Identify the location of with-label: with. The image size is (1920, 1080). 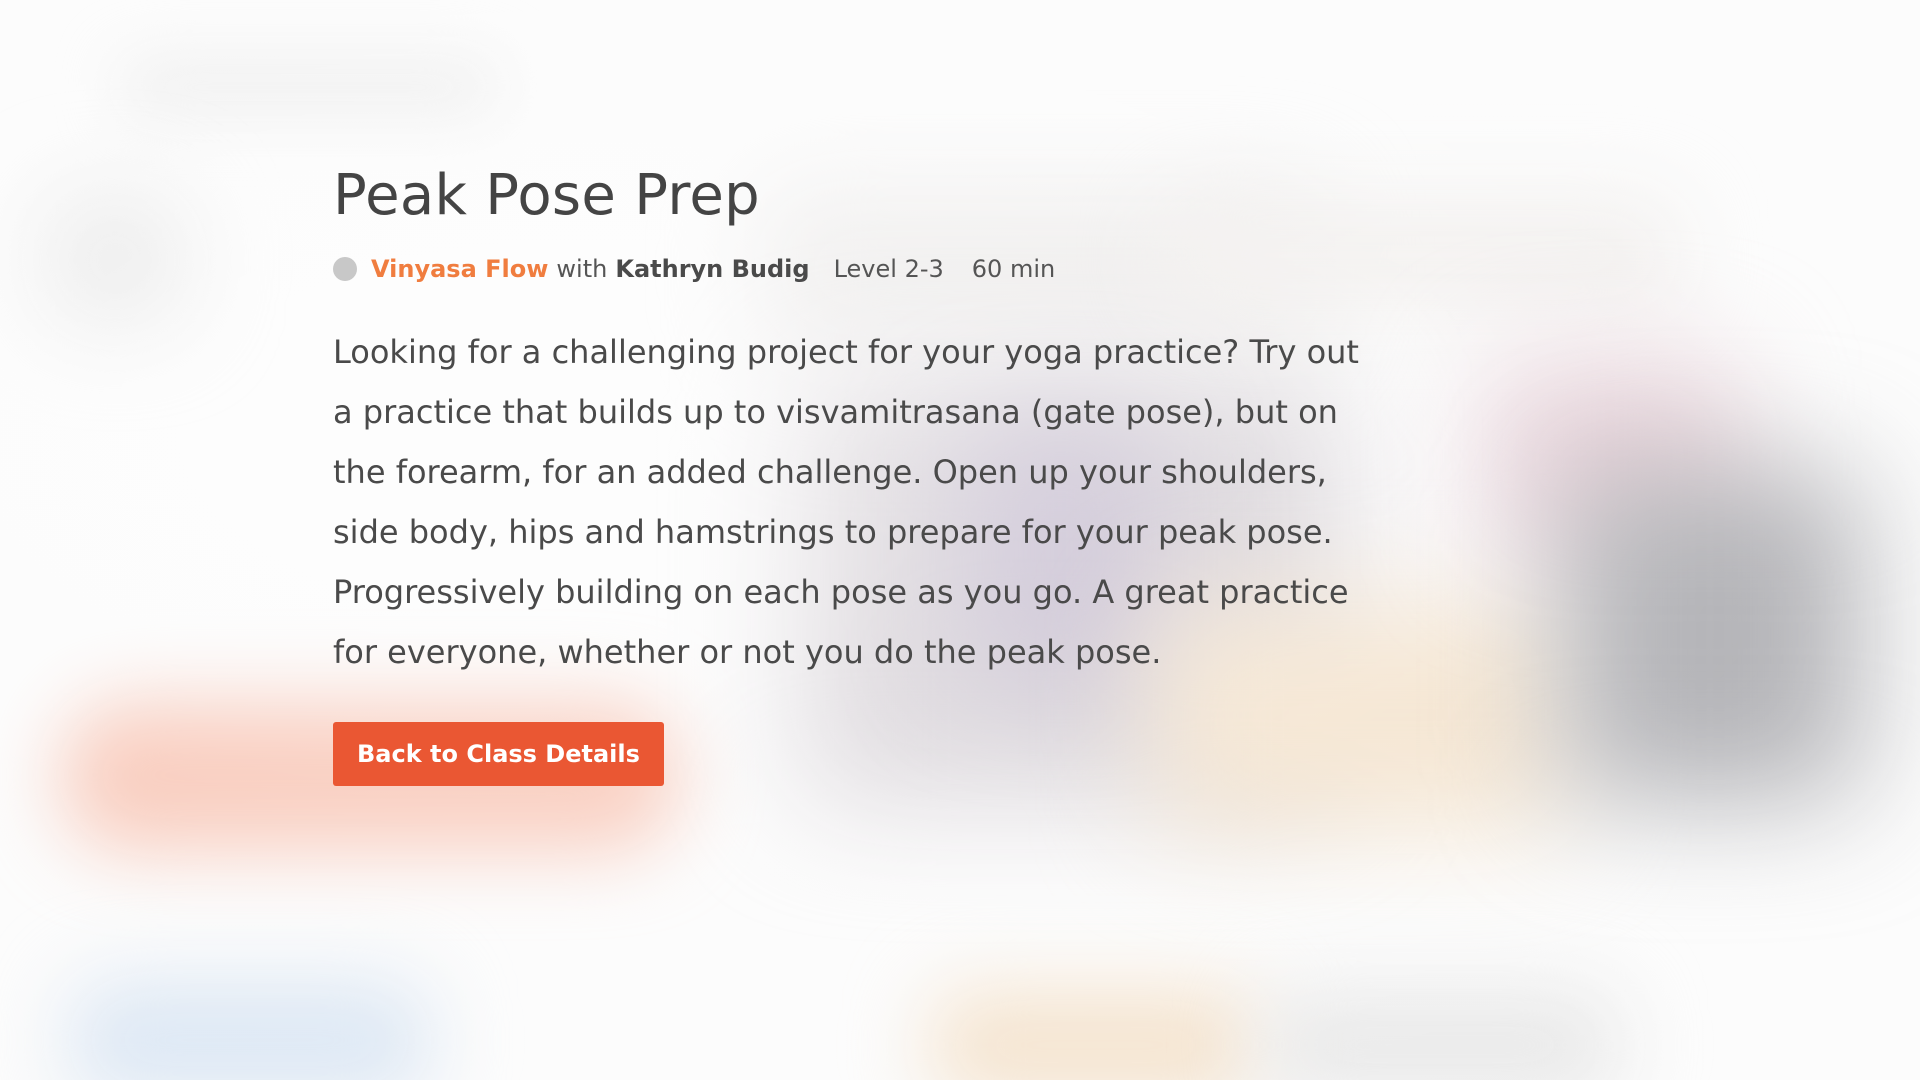
(582, 269).